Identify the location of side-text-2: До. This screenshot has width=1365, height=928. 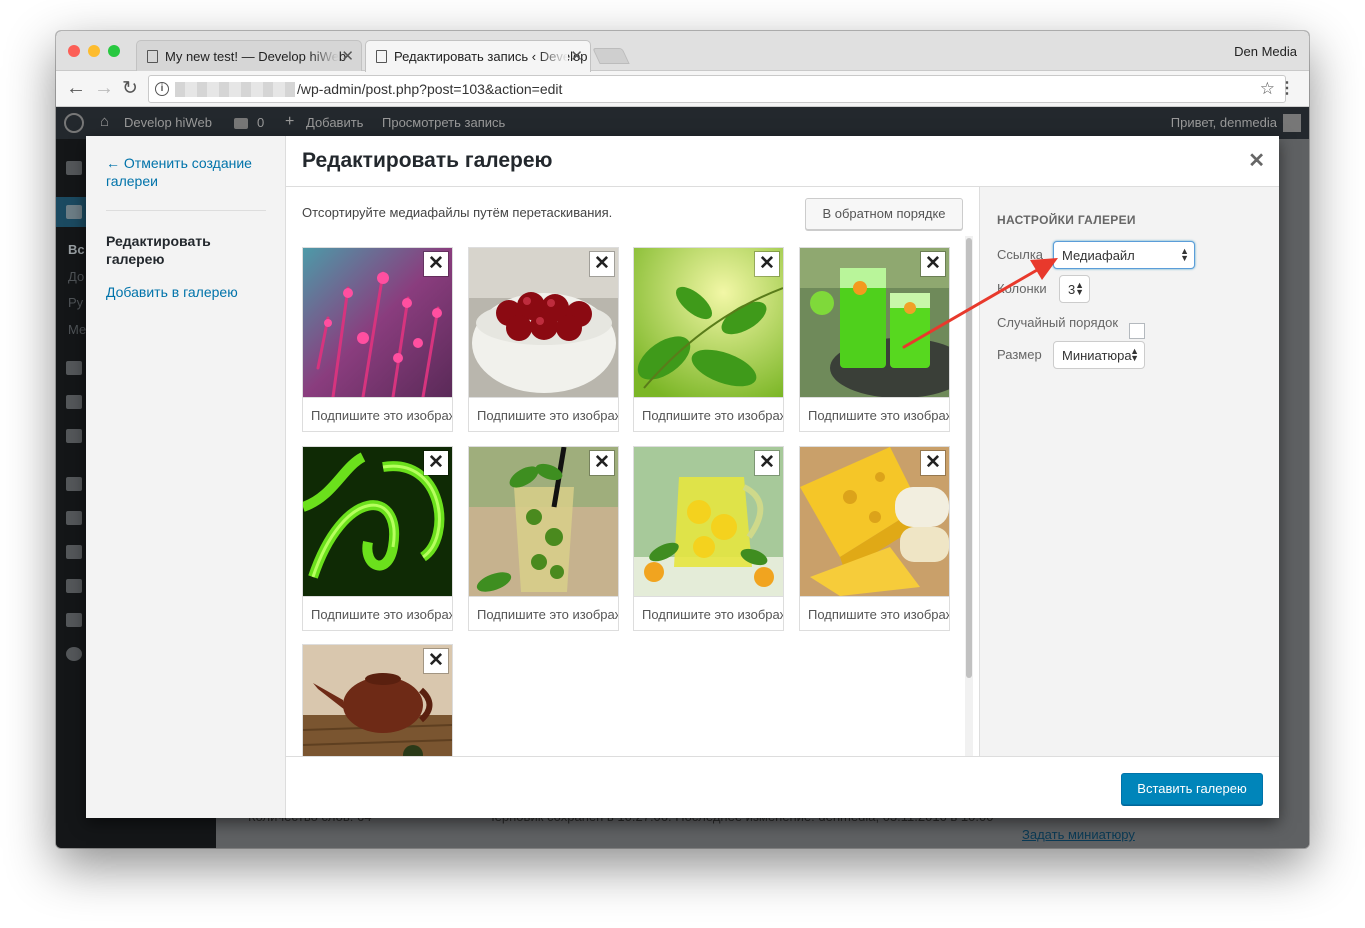
(76, 276).